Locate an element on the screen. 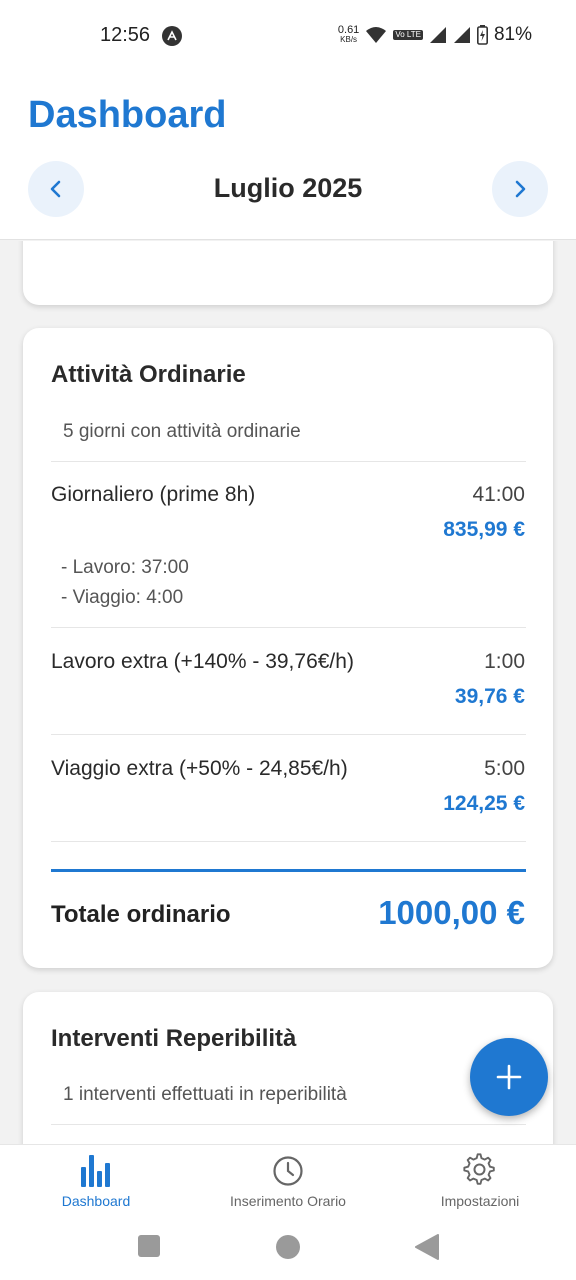 The height and width of the screenshot is (1280, 576). tab-dashboard: Dashboard is located at coordinates (96, 1181).